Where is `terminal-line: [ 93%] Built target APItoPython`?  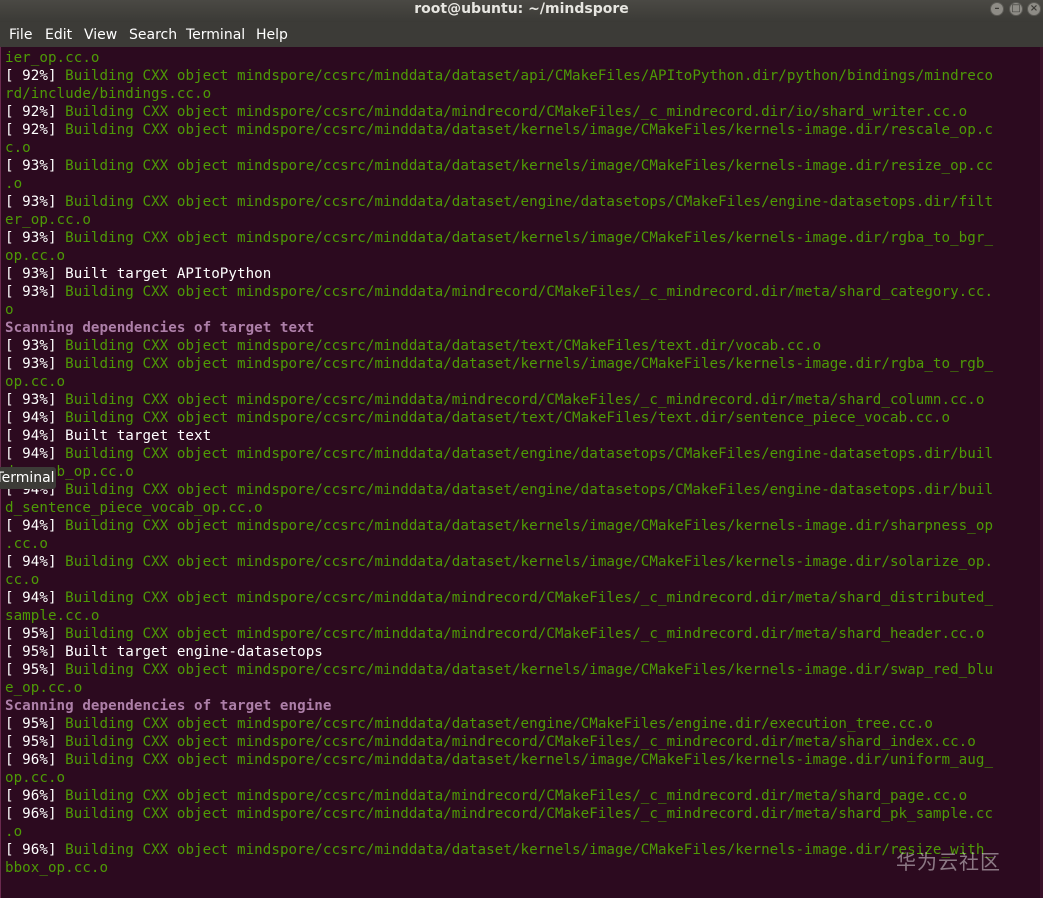 terminal-line: [ 93%] Built target APItoPython is located at coordinates (138, 274).